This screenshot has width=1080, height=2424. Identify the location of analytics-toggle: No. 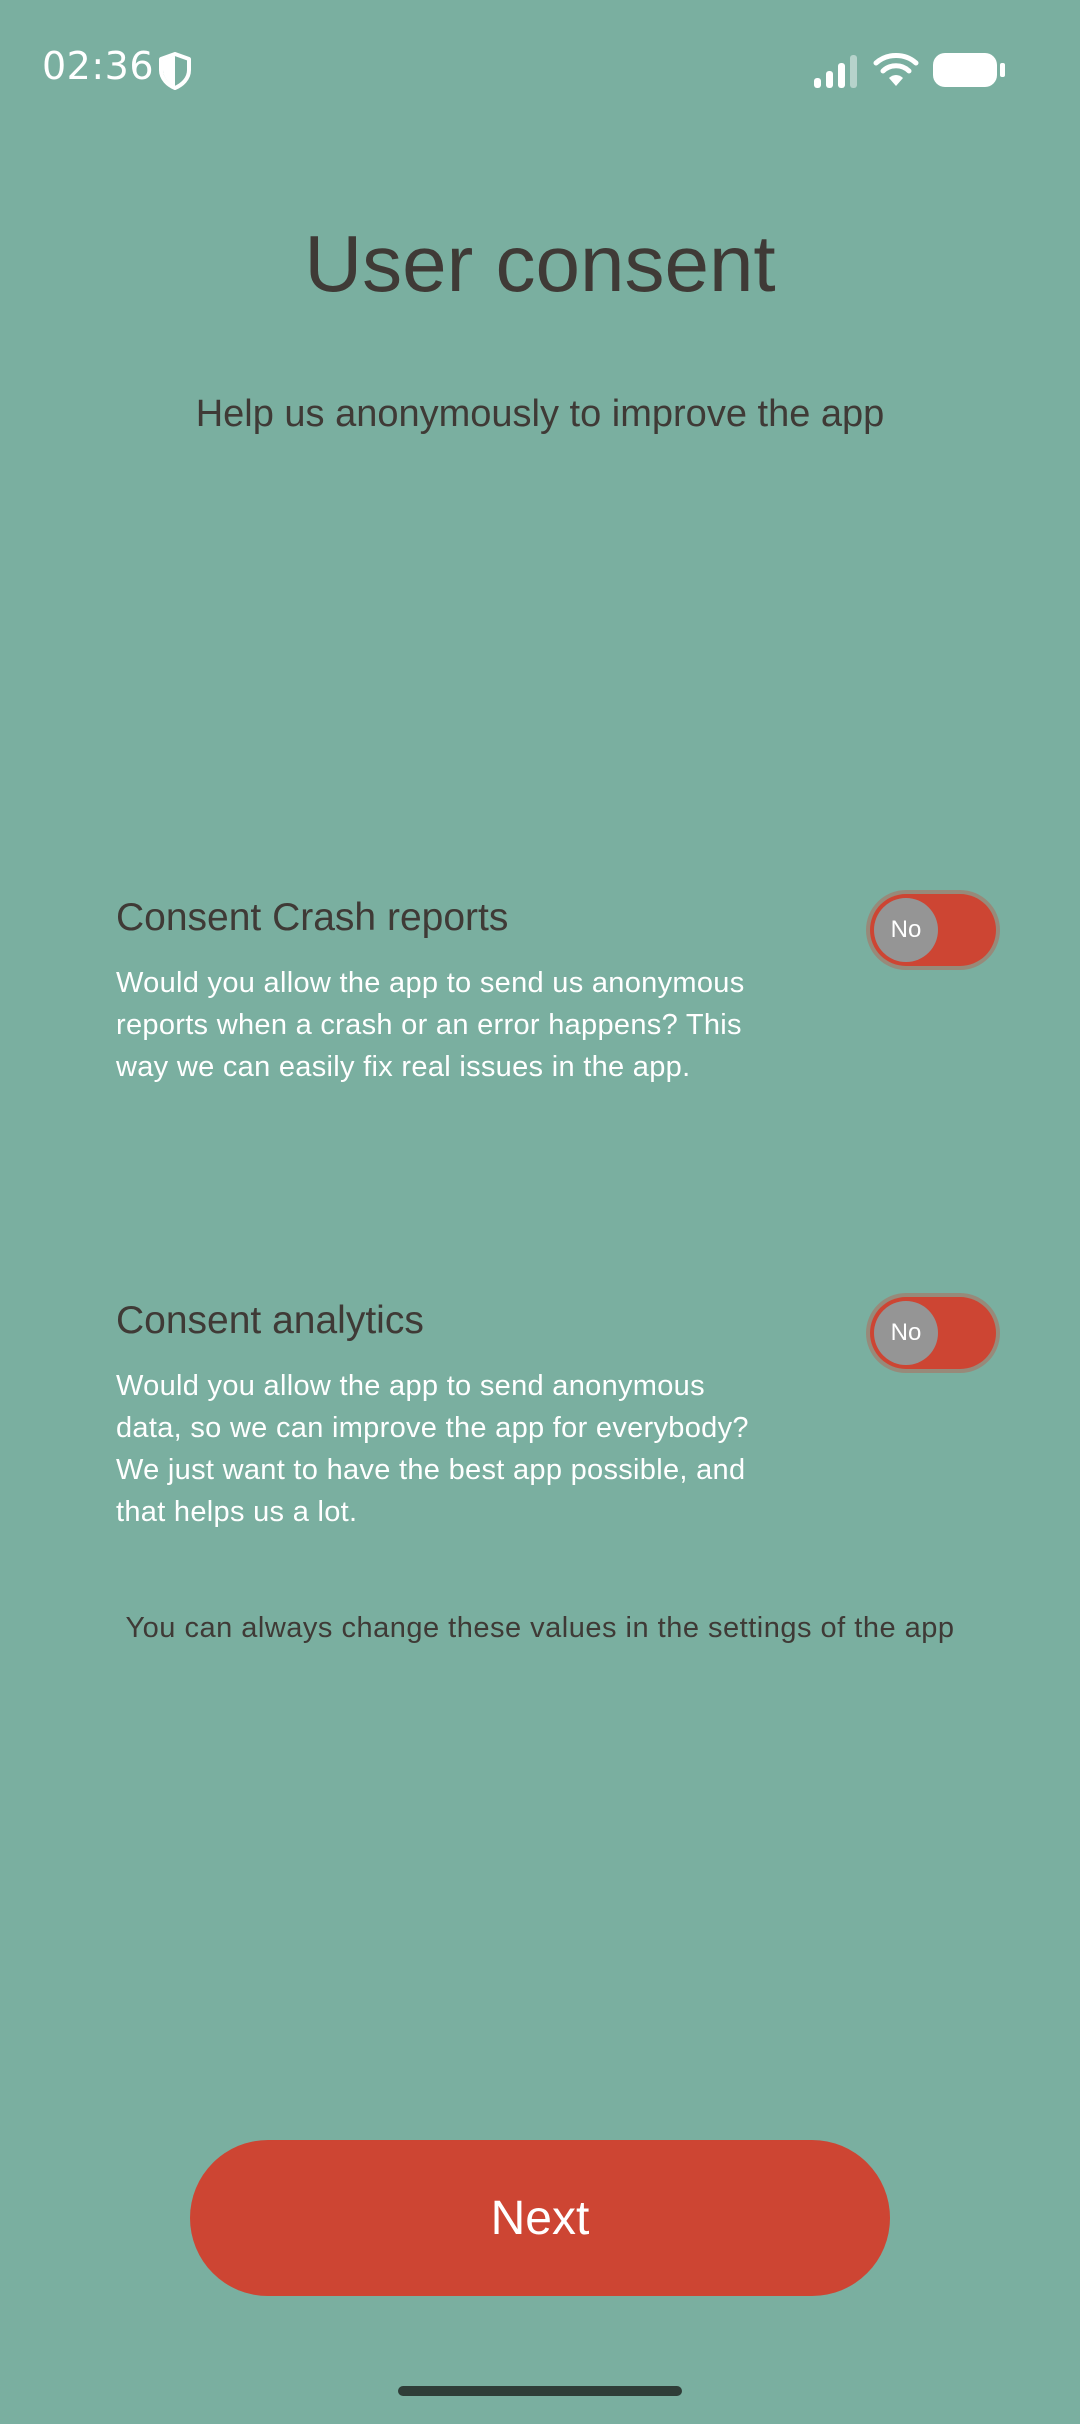
(933, 1333).